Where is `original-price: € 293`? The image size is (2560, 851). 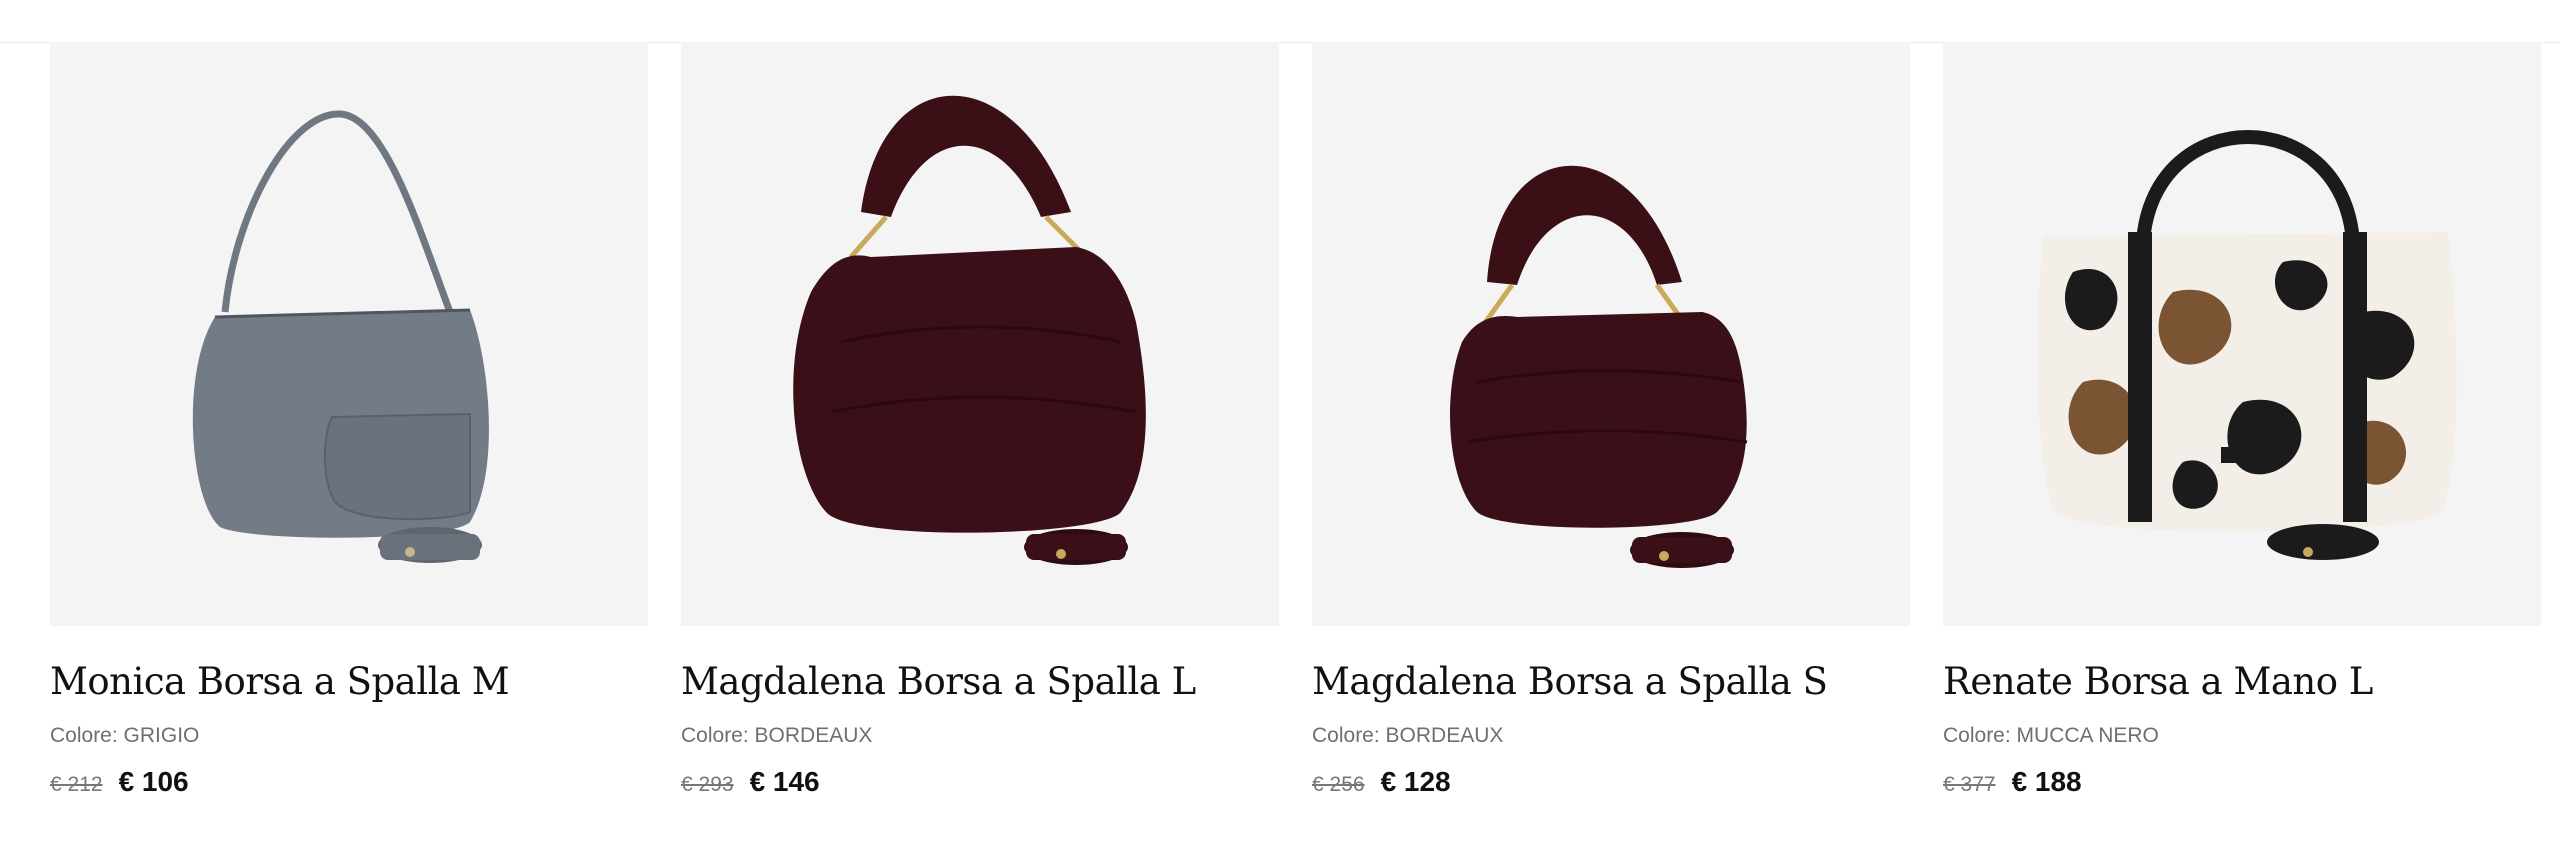
original-price: € 293 is located at coordinates (707, 784).